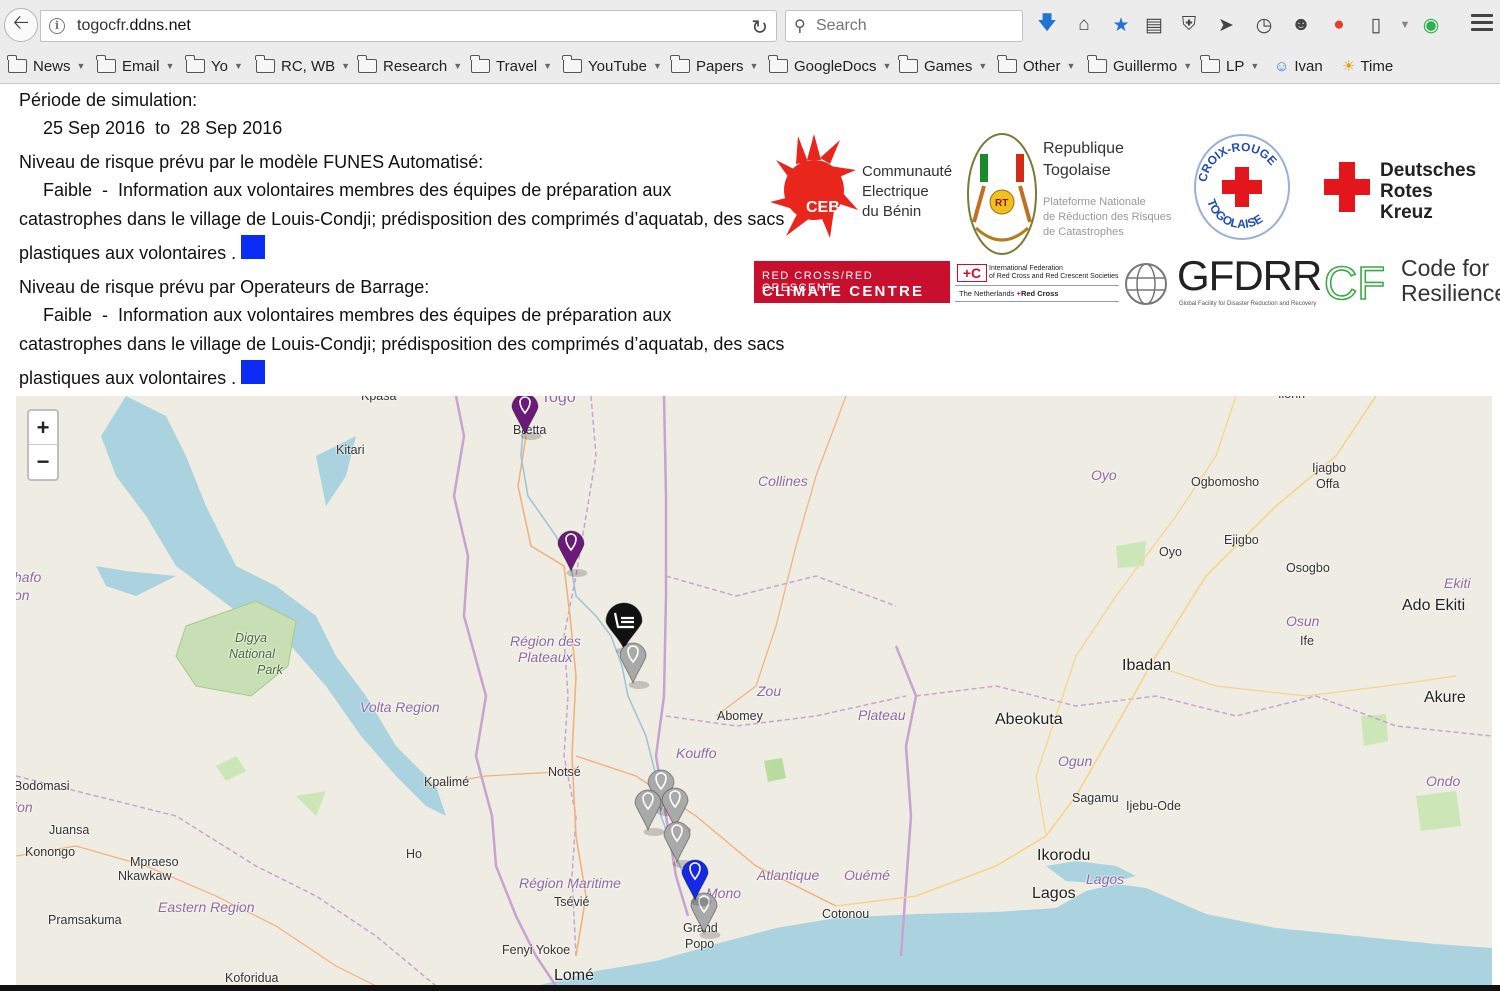 This screenshot has width=1500, height=991. I want to click on history-clock-icon: ◷, so click(1264, 25).